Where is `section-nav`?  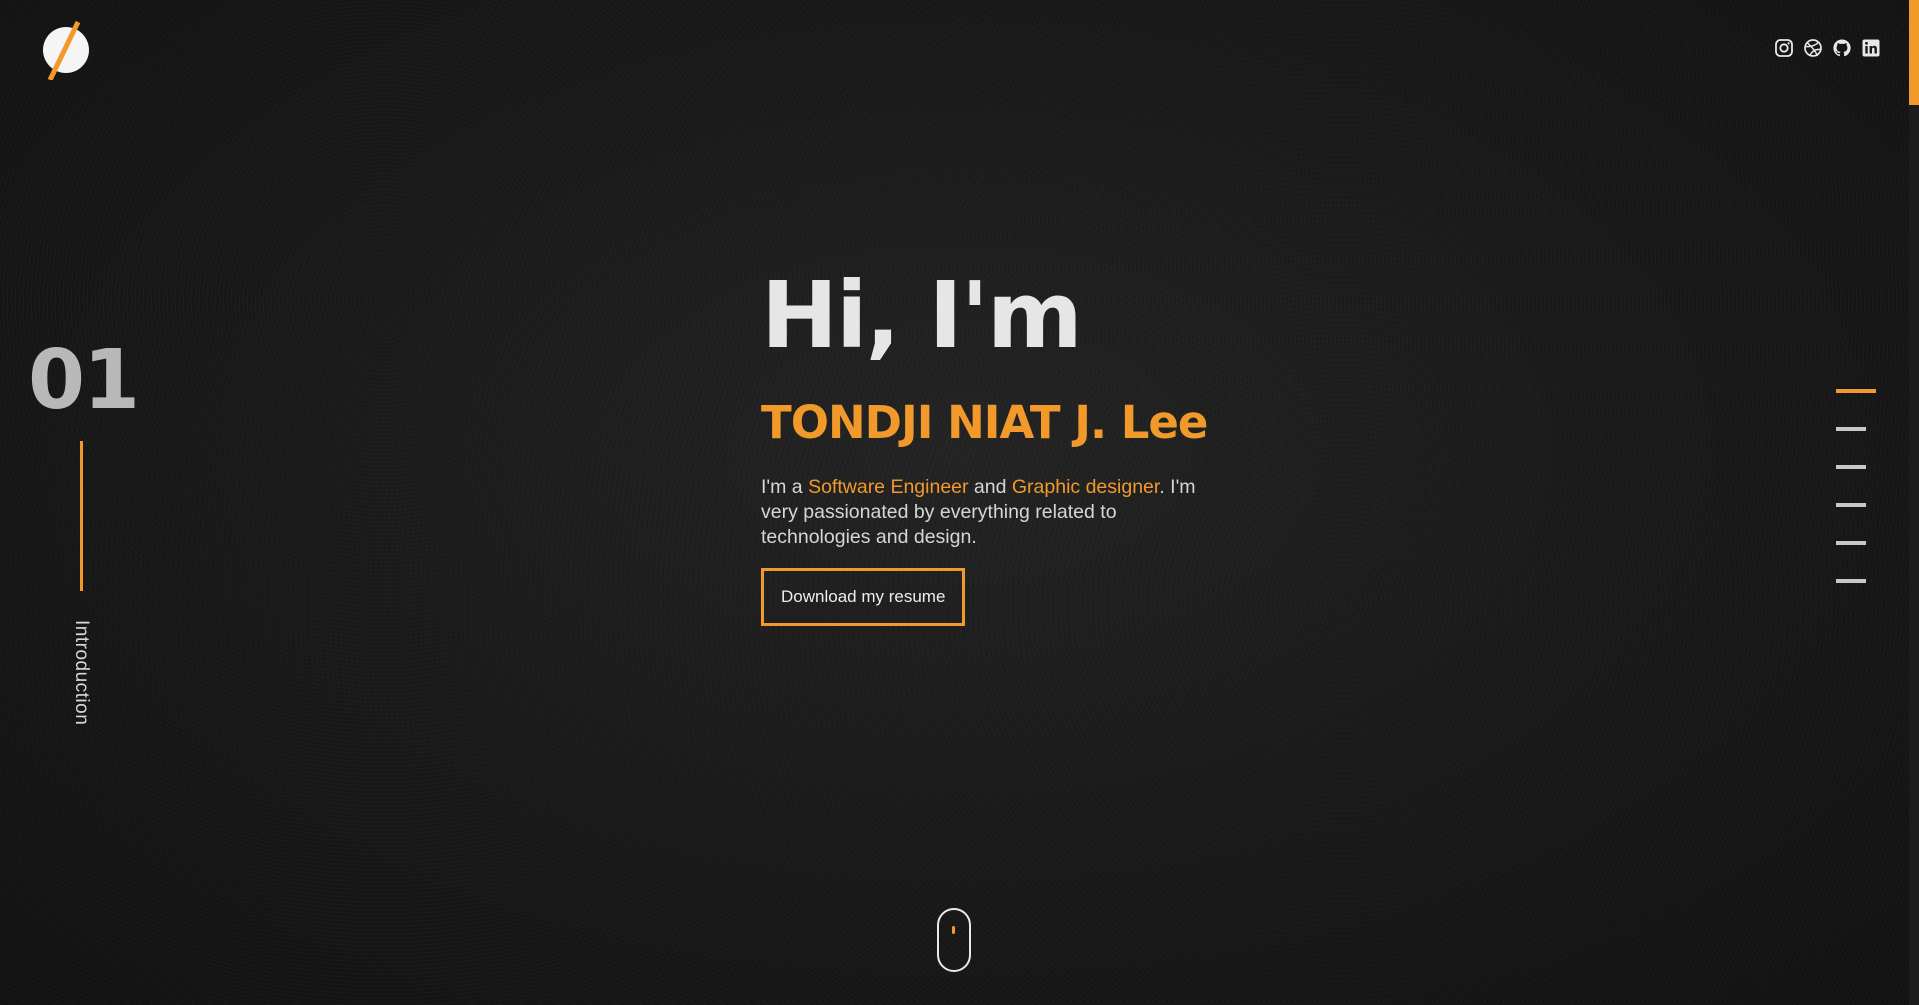
section-nav is located at coordinates (1856, 486).